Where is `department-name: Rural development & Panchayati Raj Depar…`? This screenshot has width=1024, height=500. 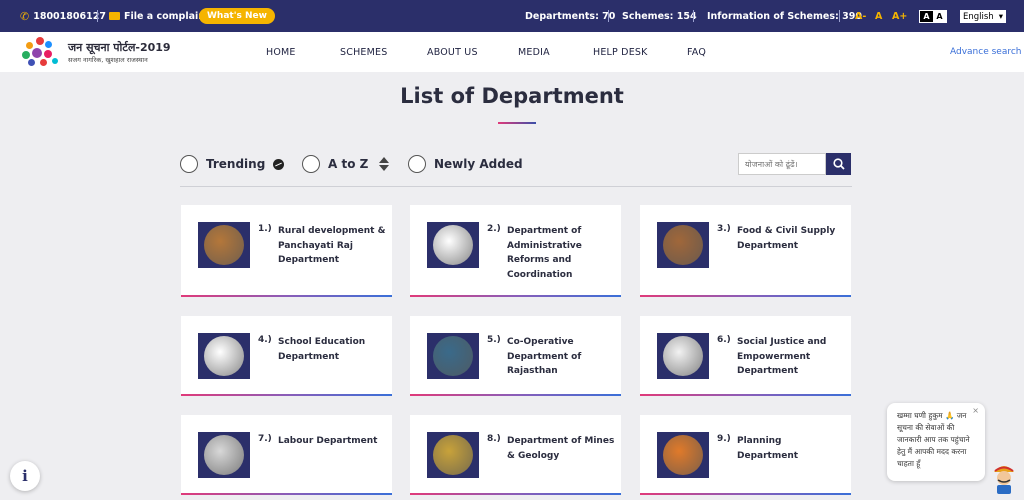 department-name: Rural development & Panchayati Raj Depar… is located at coordinates (332, 245).